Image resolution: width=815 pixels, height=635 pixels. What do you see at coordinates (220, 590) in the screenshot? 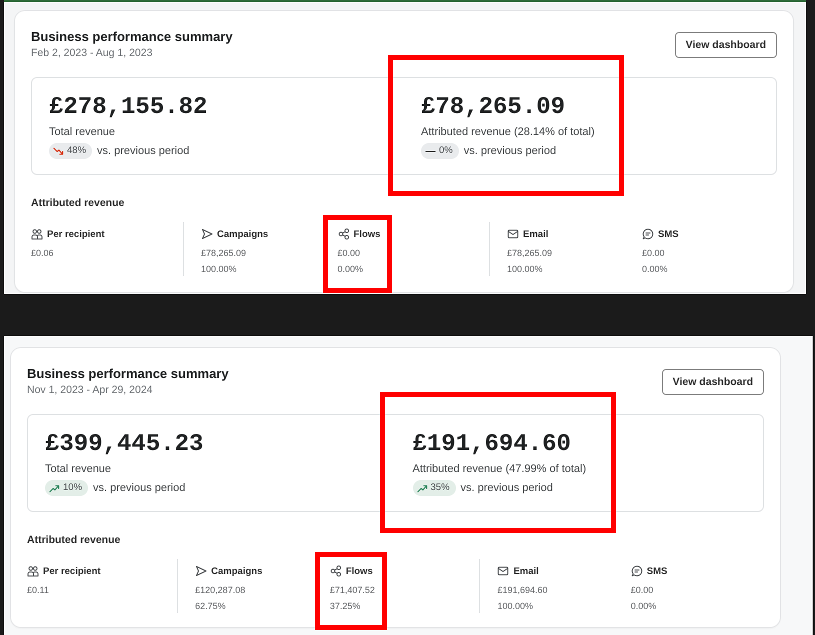
I see `channel-value: £120,287.08` at bounding box center [220, 590].